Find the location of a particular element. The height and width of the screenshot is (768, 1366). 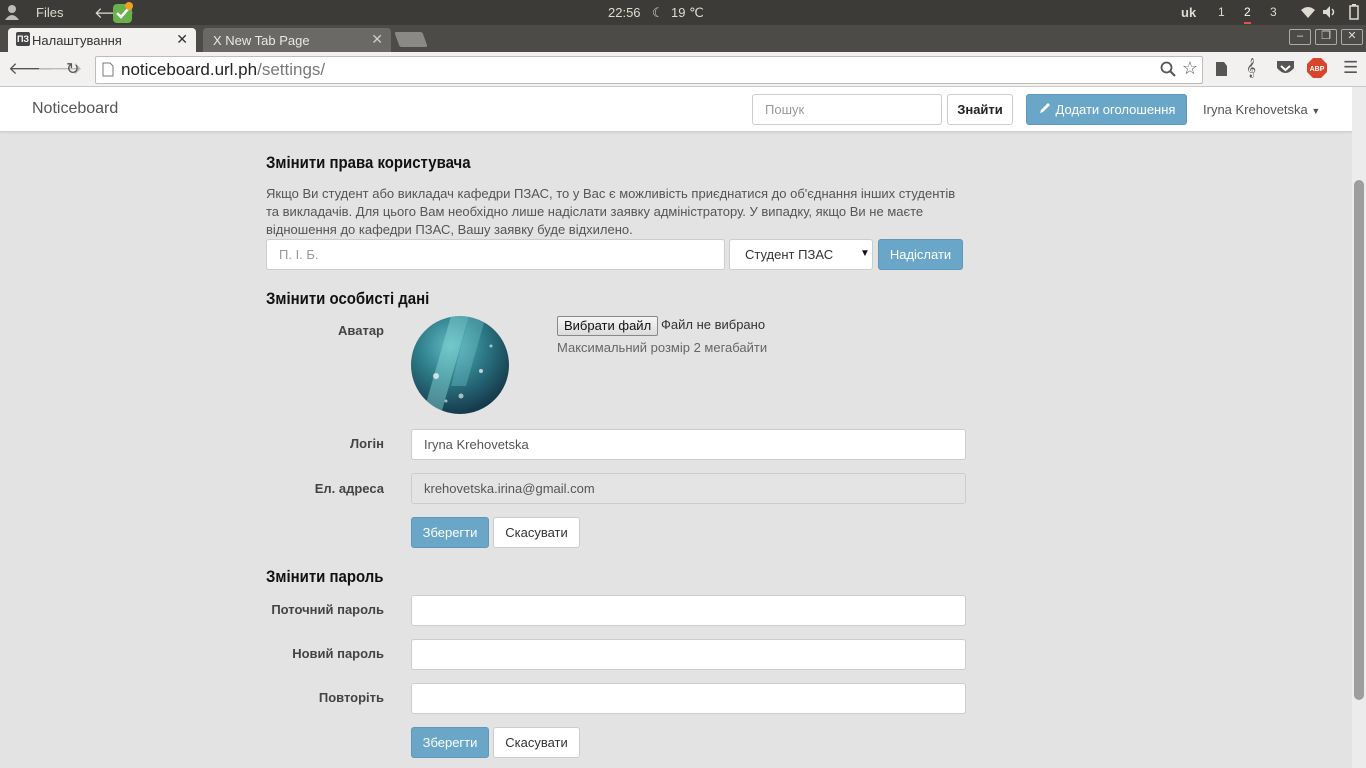

adblock-badge-text: ABP is located at coordinates (1317, 69).